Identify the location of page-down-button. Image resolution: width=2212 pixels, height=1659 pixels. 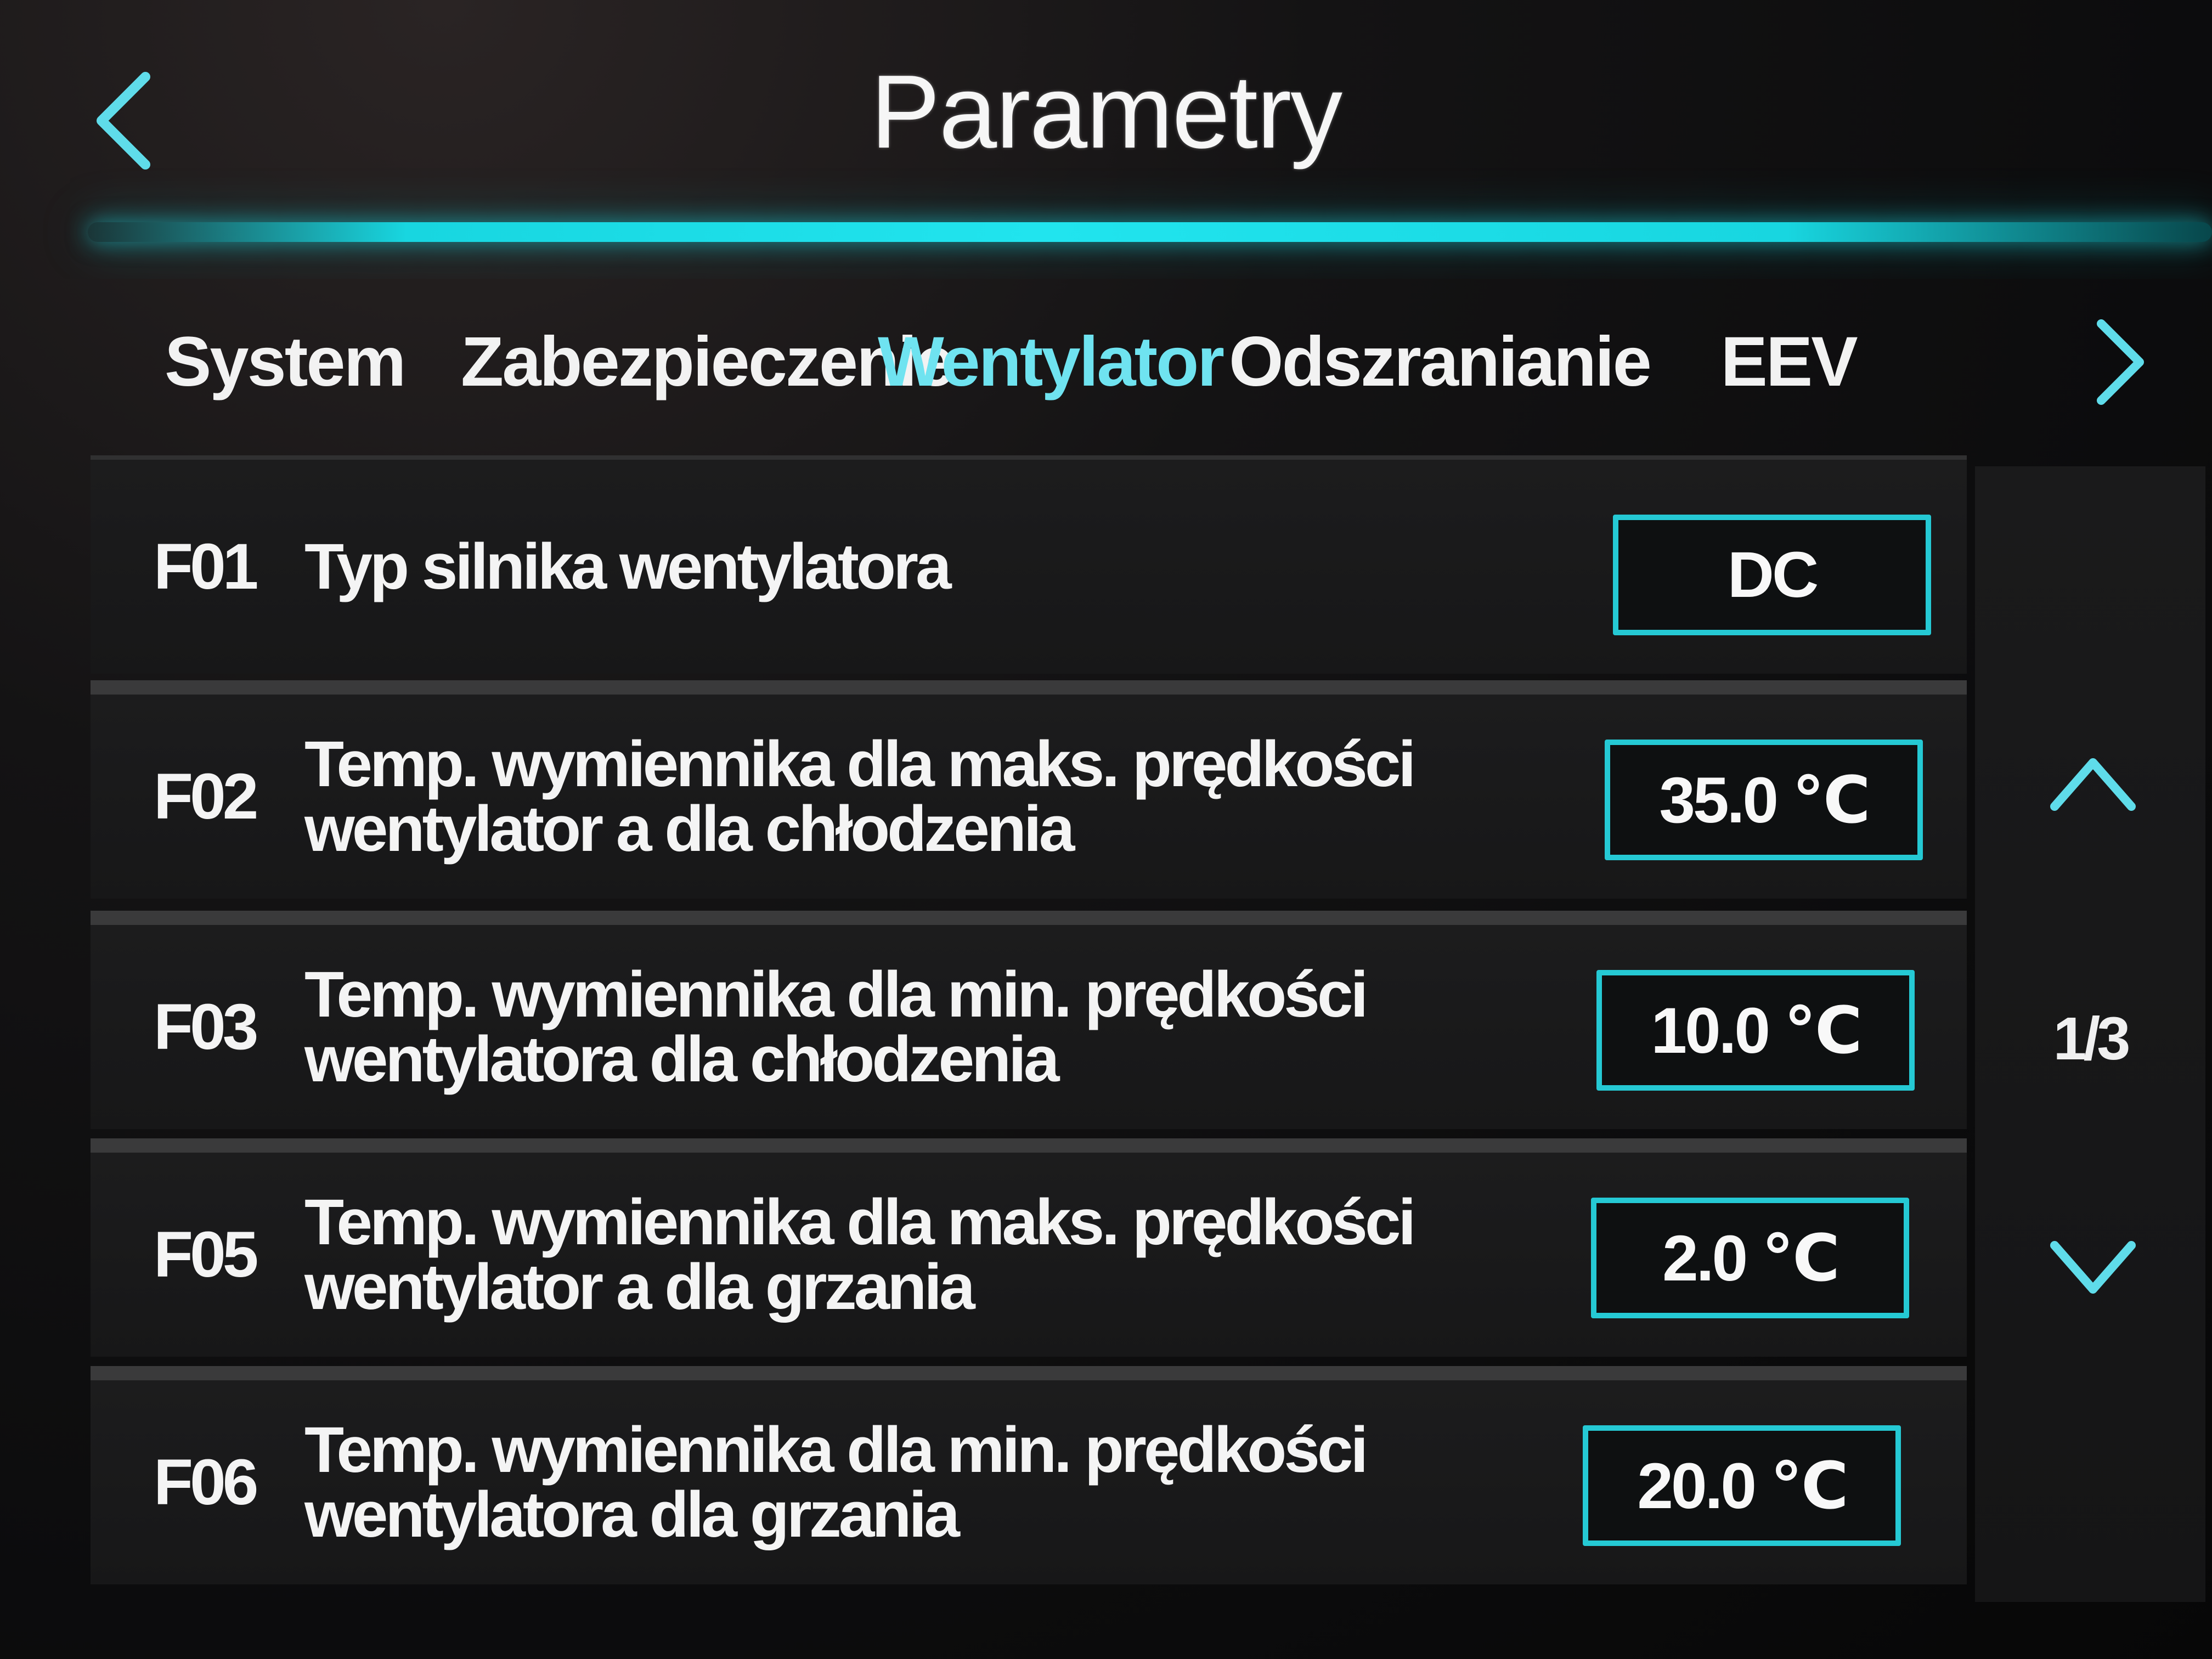
(2093, 1270).